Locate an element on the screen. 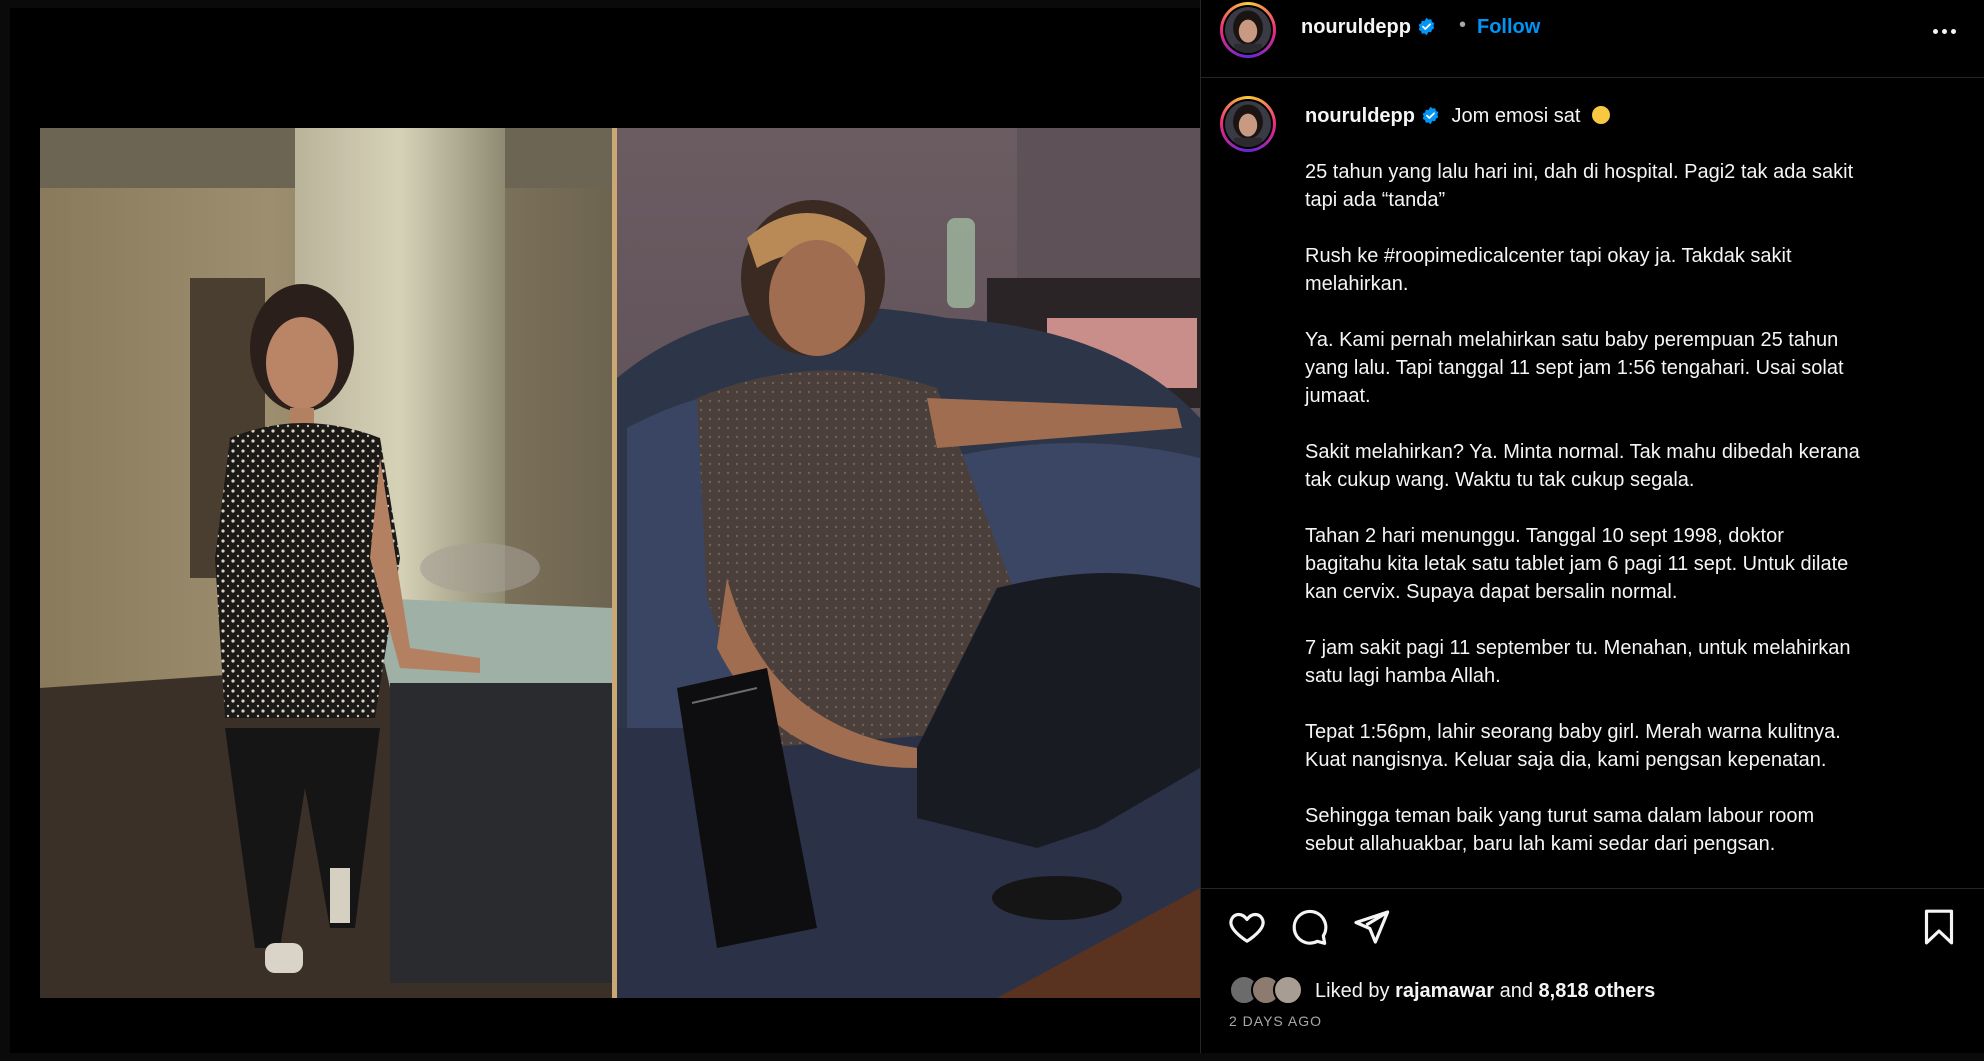 This screenshot has width=1984, height=1061. header-username: nouruldepp is located at coordinates (1368, 27).